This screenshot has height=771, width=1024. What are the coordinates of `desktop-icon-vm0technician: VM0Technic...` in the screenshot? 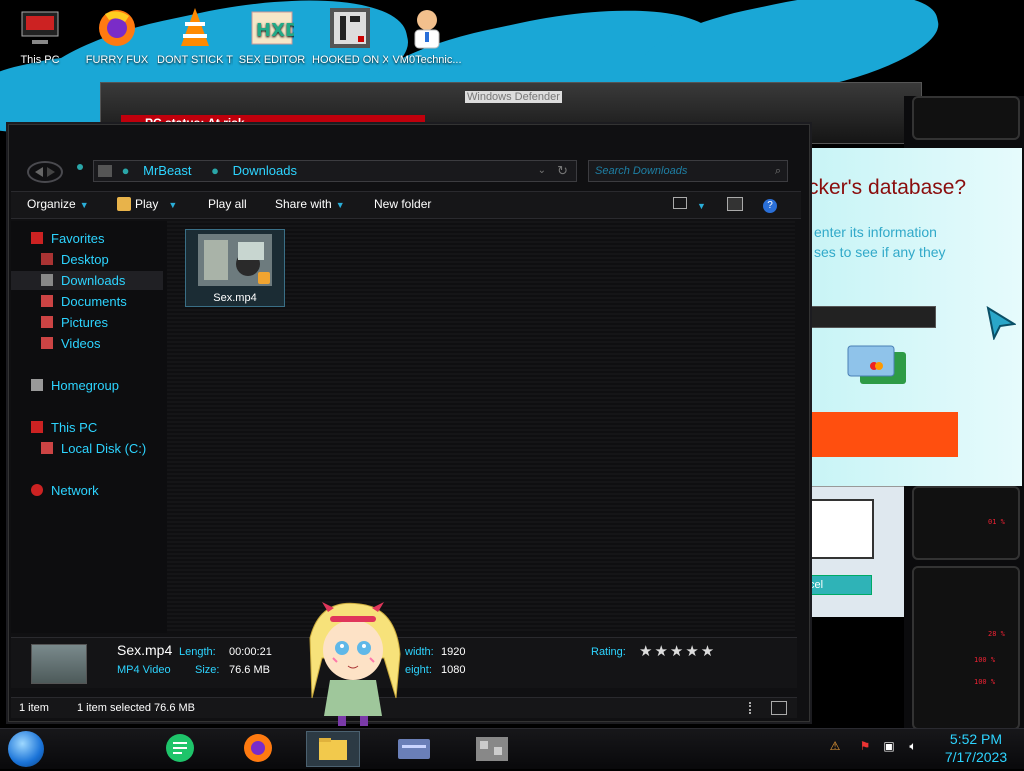 It's located at (427, 43).